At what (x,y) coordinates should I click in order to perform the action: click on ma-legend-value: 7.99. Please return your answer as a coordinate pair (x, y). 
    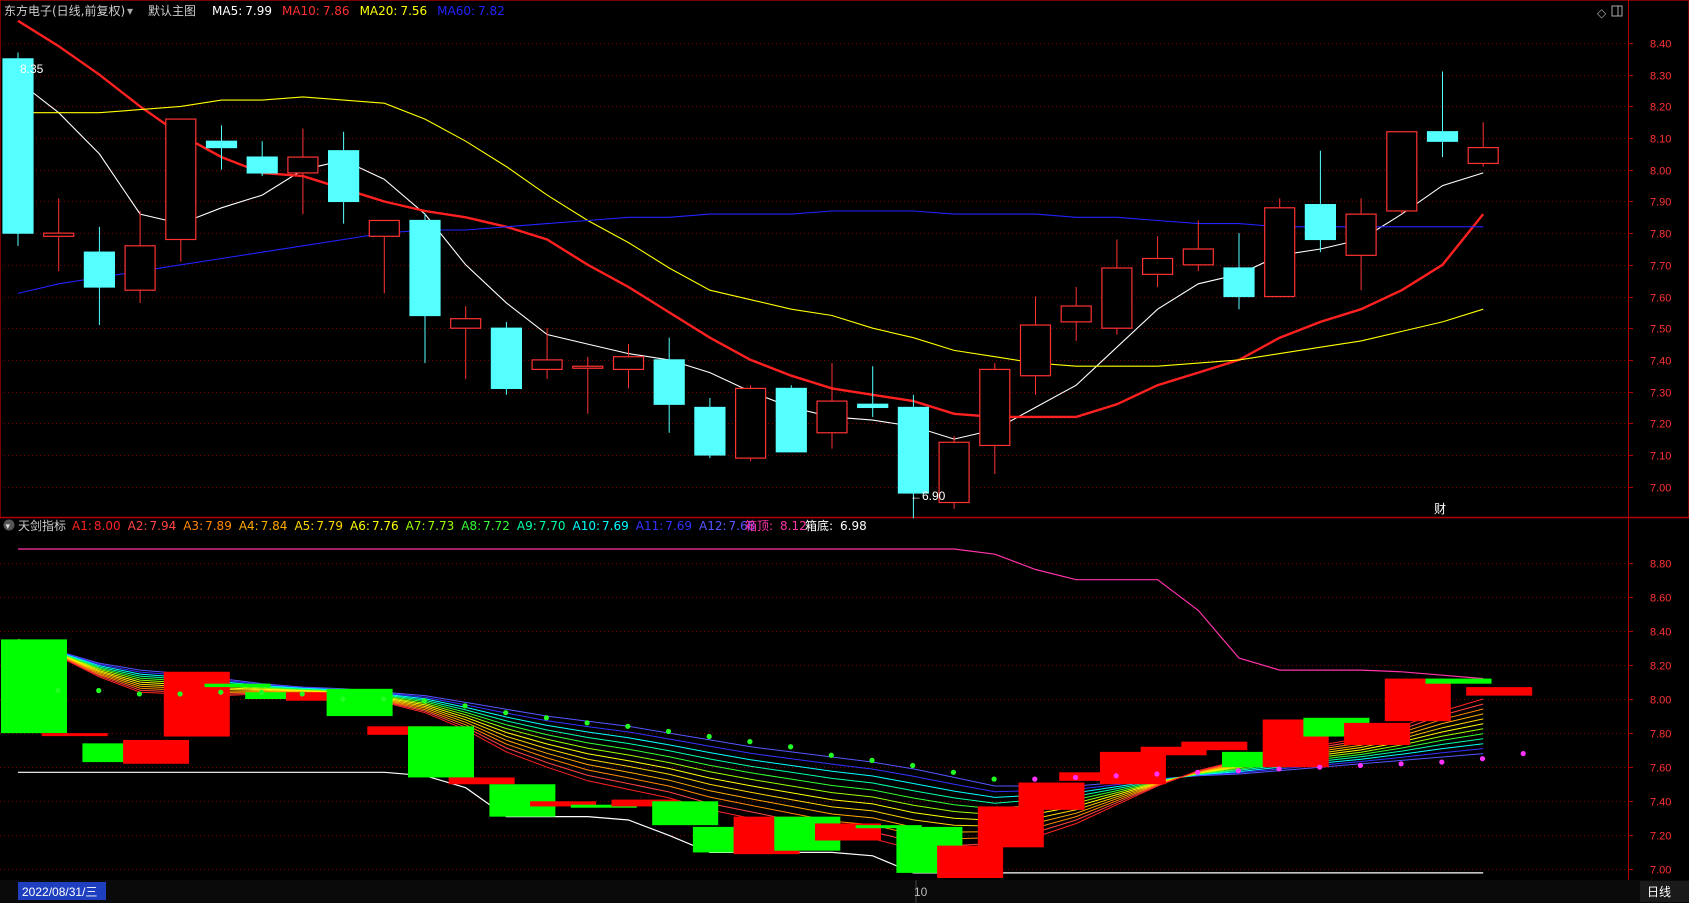
    Looking at the image, I should click on (258, 11).